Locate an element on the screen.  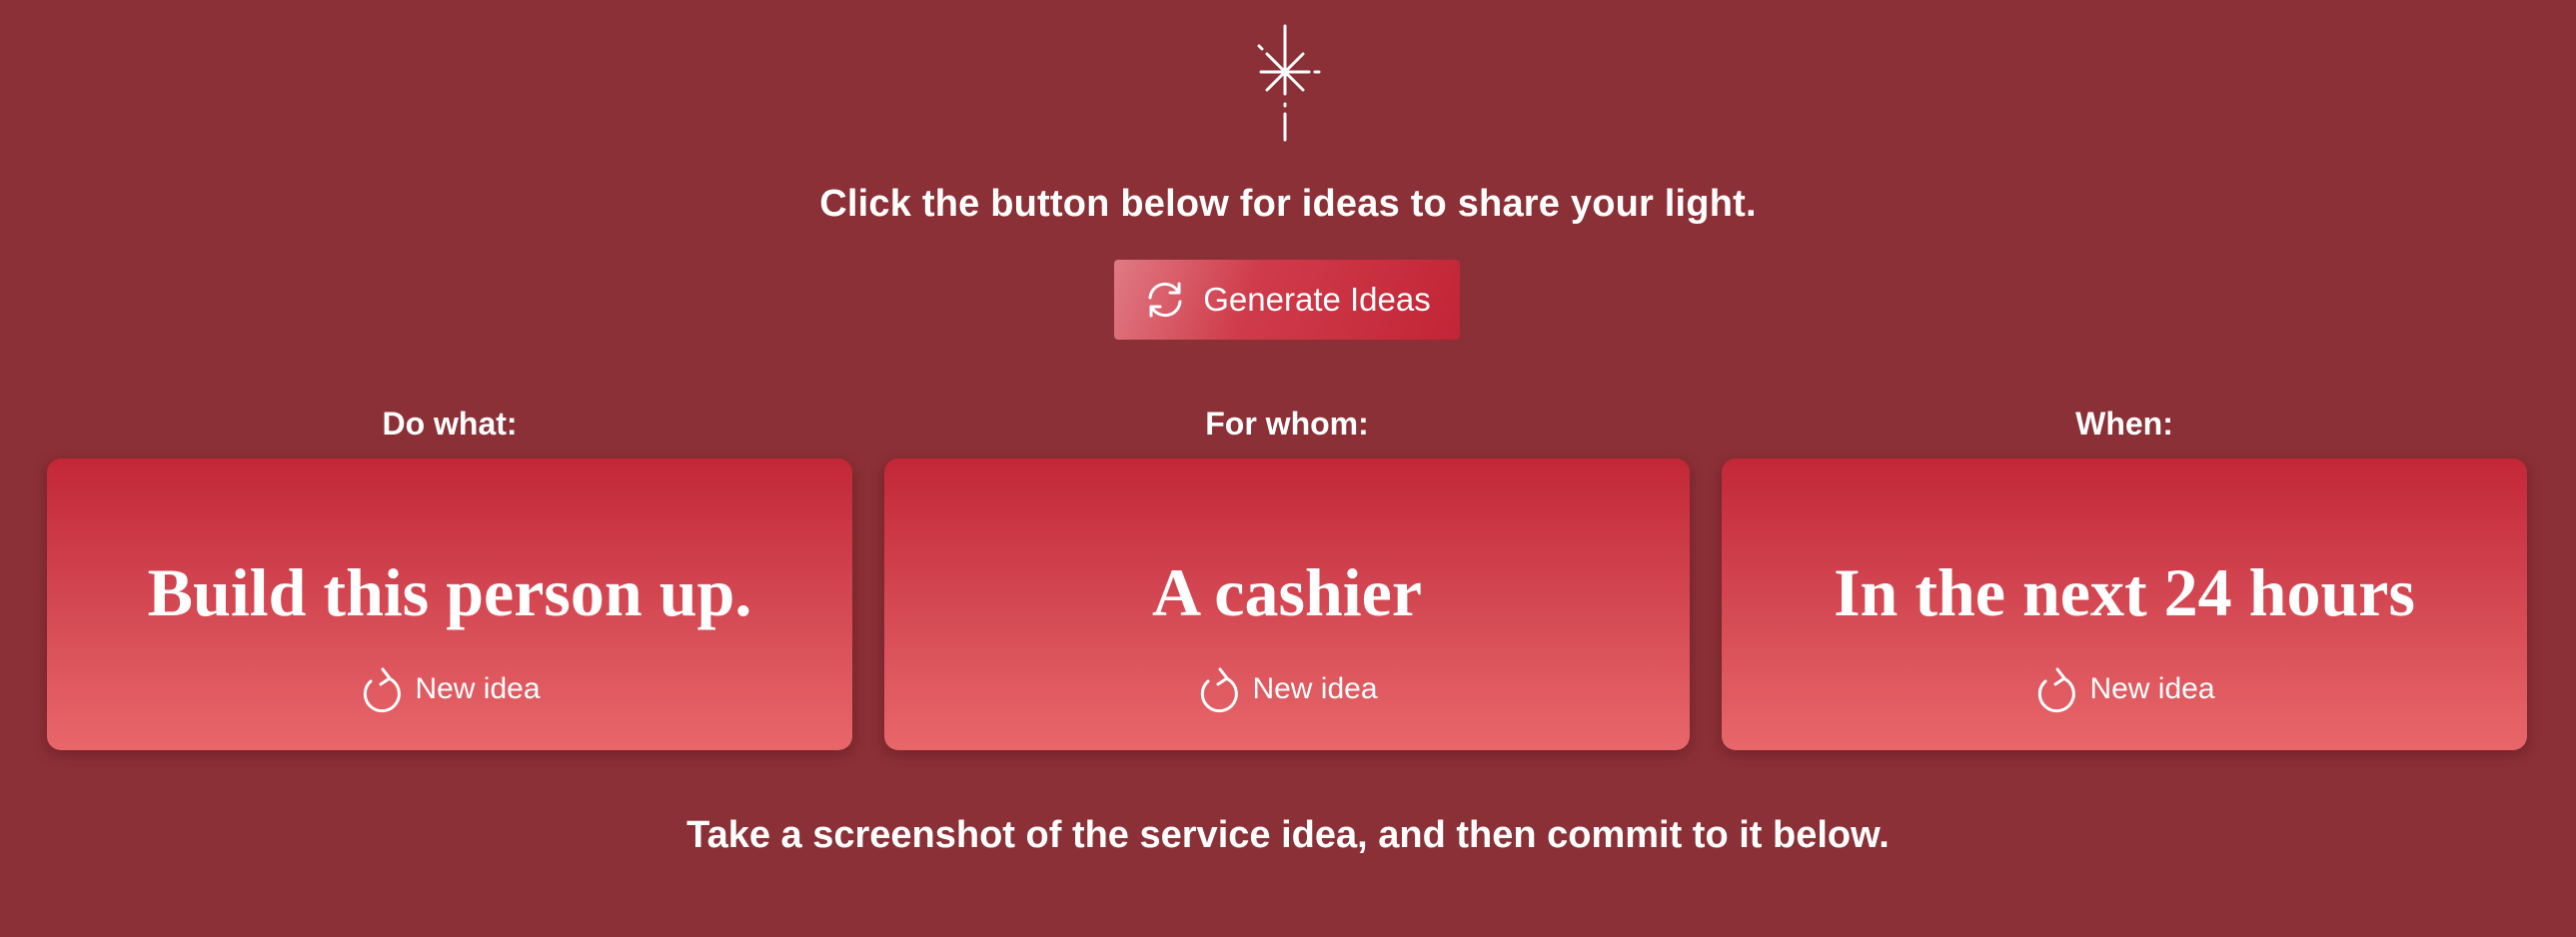
when-new-idea-label: New idea is located at coordinates (2152, 688).